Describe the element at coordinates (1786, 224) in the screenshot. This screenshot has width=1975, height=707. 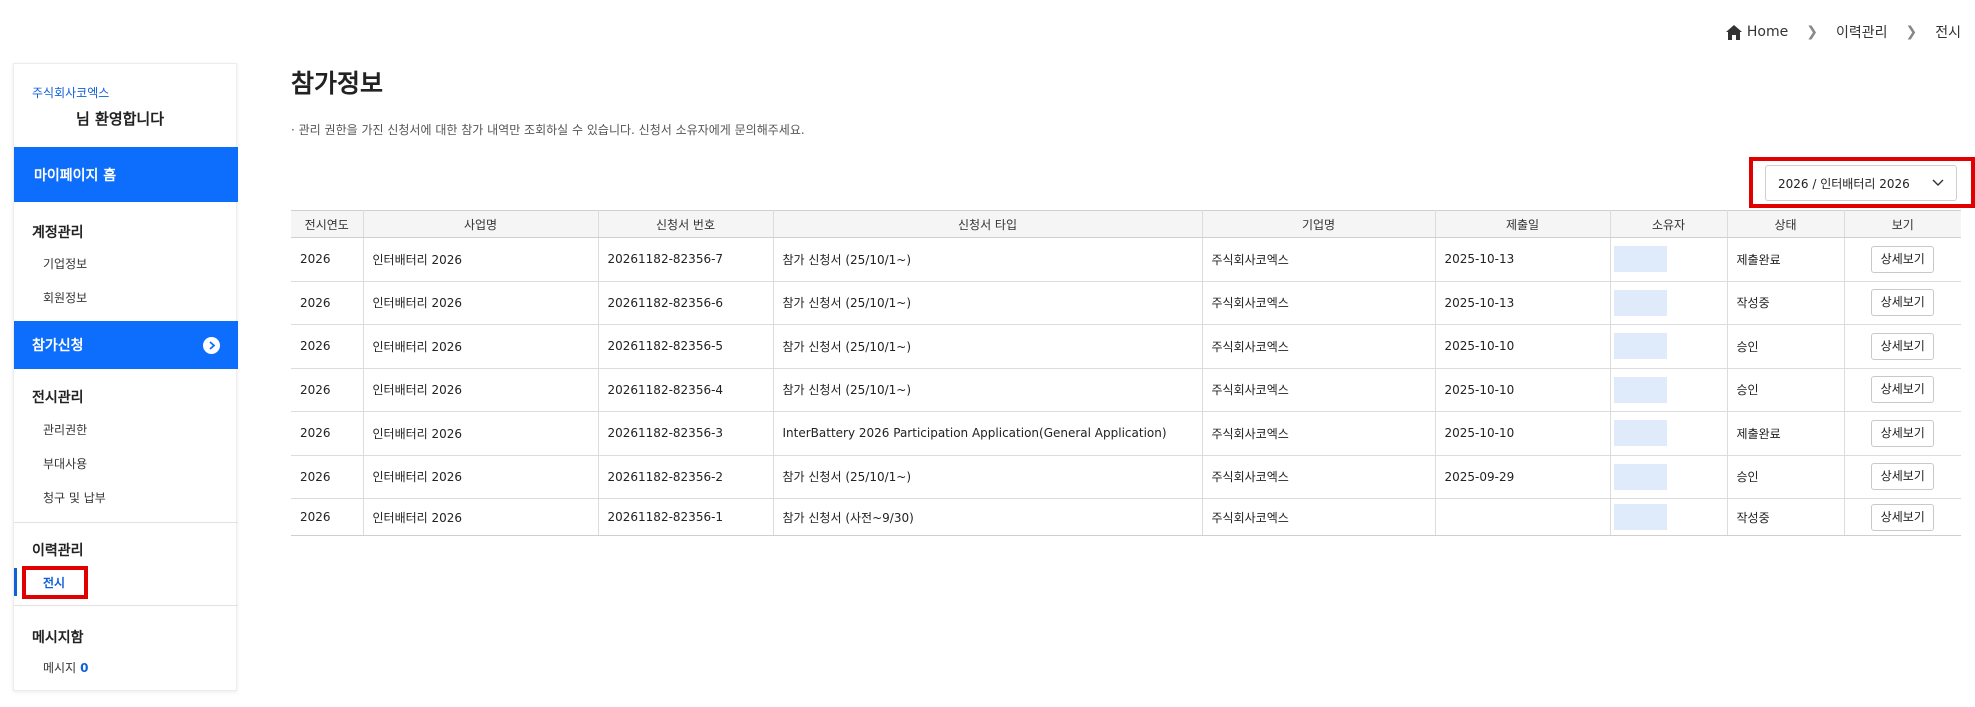
I see `col-header-status: 상태` at that location.